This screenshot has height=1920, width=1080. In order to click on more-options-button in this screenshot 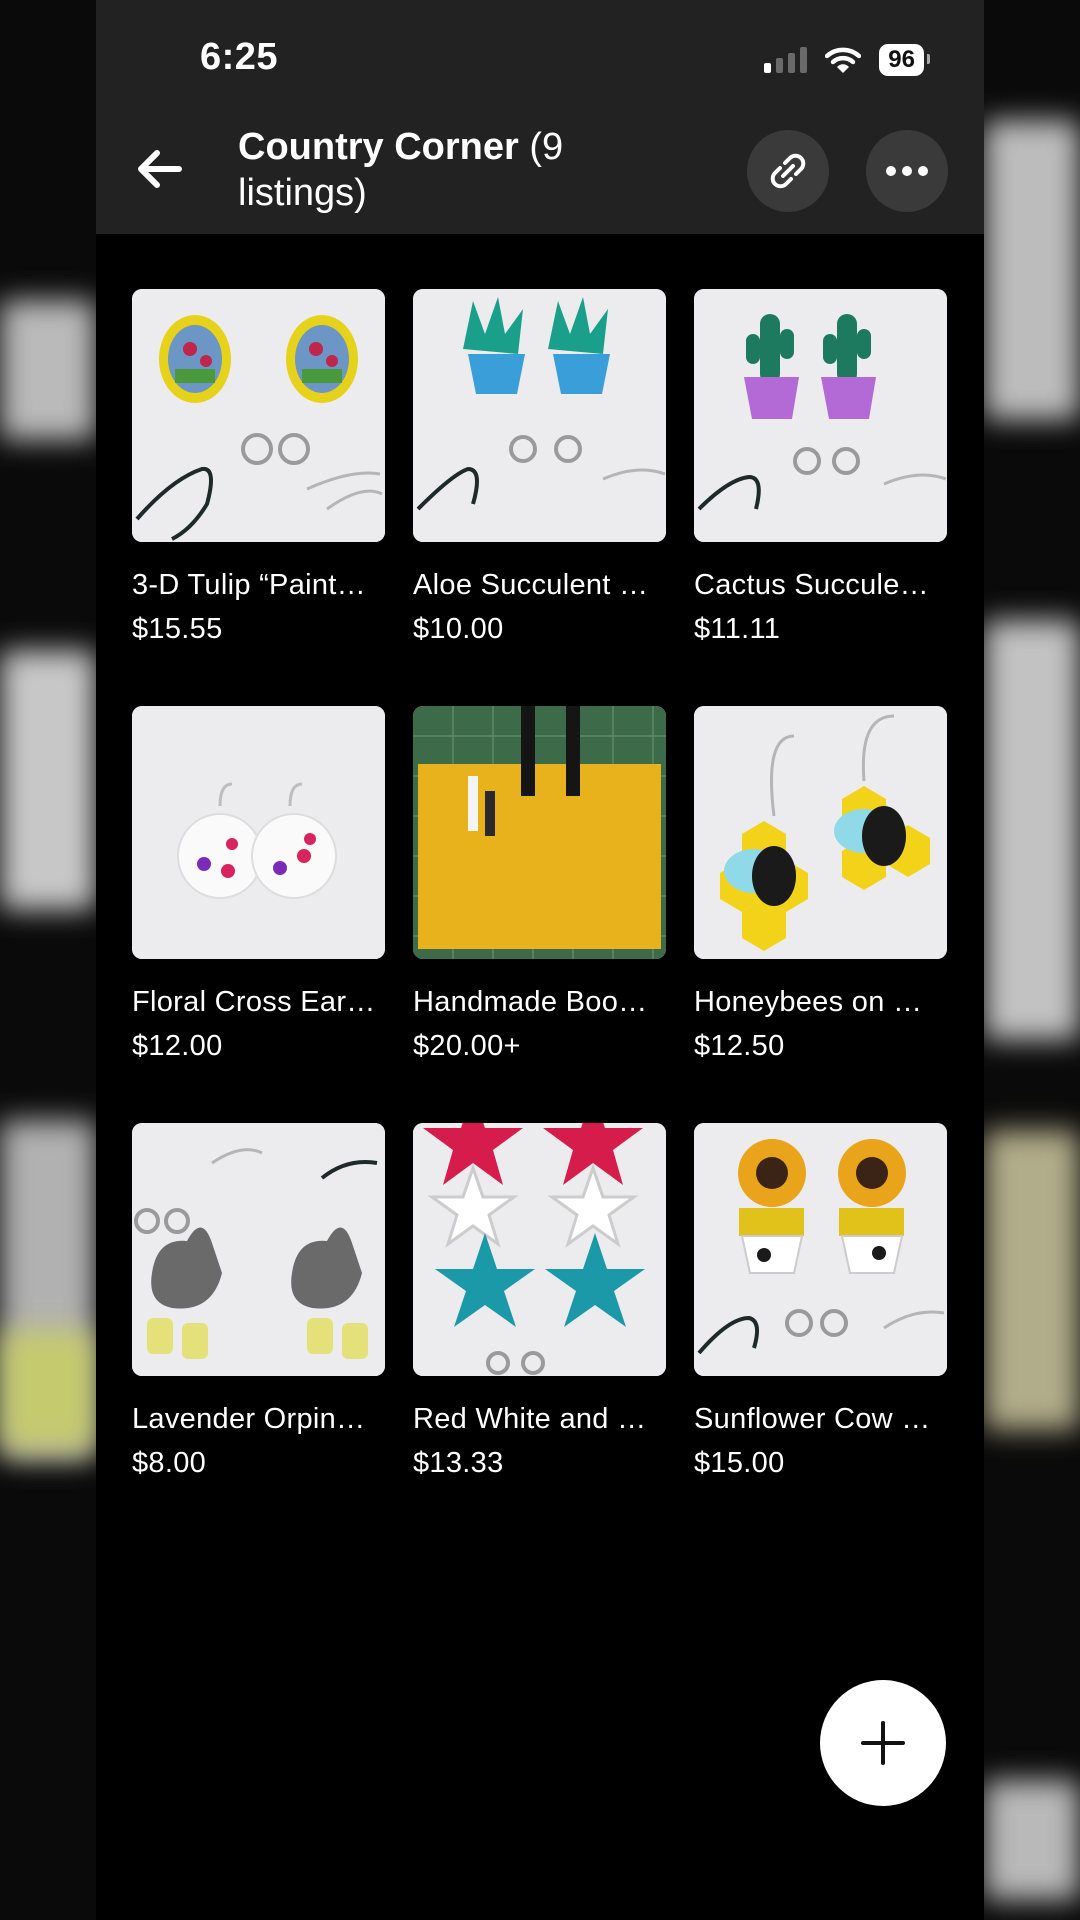, I will do `click(907, 171)`.